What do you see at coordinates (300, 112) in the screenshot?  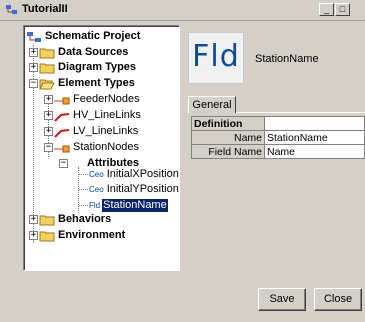 I see `tab-divider` at bounding box center [300, 112].